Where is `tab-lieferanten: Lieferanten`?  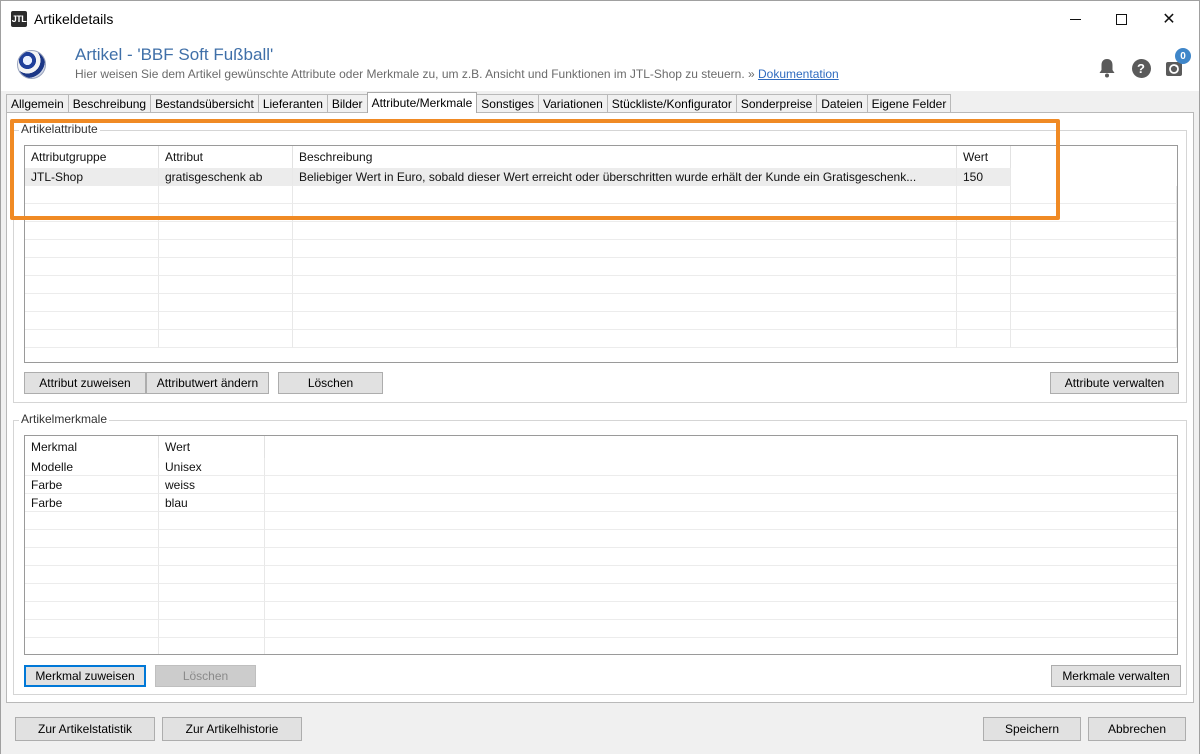 tab-lieferanten: Lieferanten is located at coordinates (292, 103).